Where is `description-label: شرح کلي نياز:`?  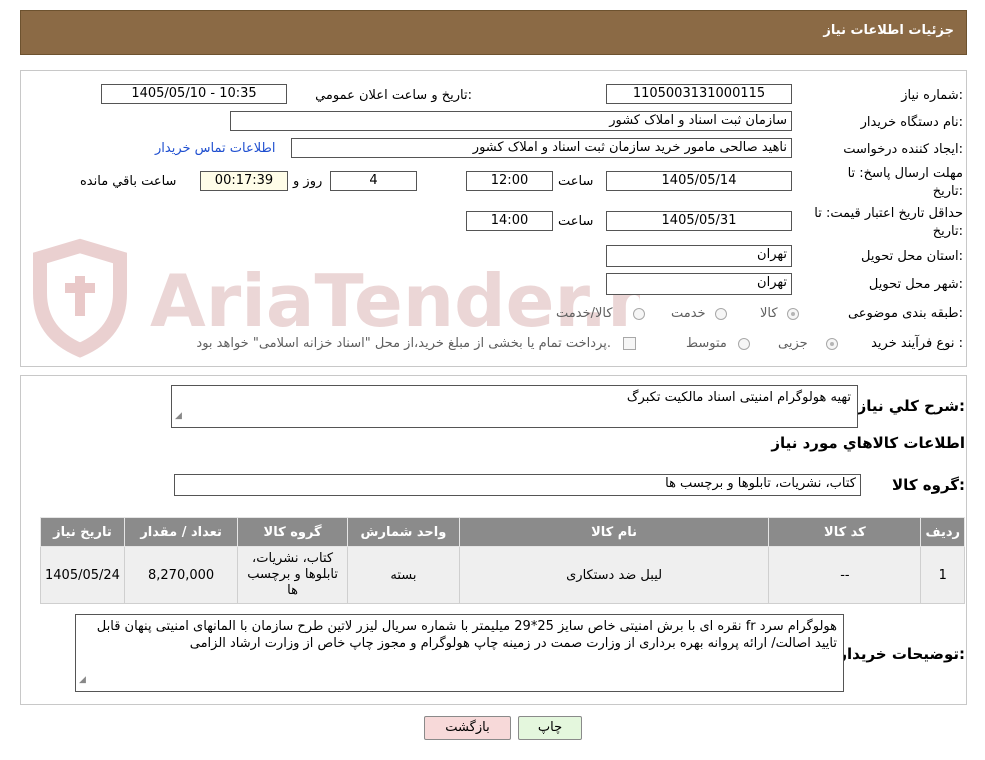 description-label: شرح کلي نياز: is located at coordinates (911, 406).